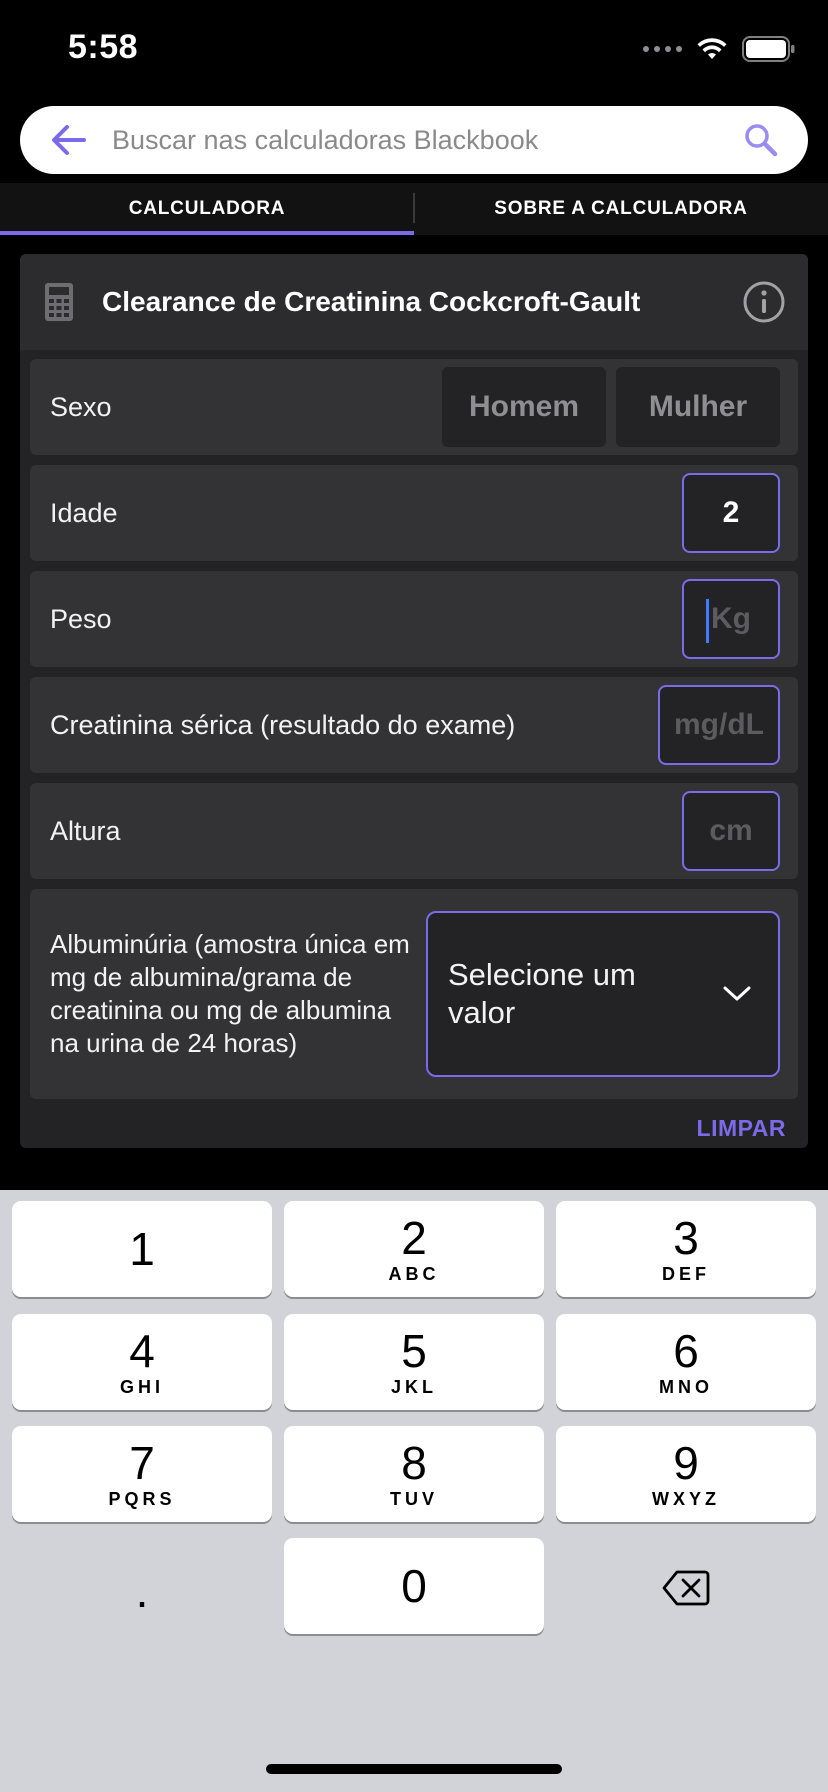  I want to click on sex-row: Sexo Homem Mulher, so click(414, 407).